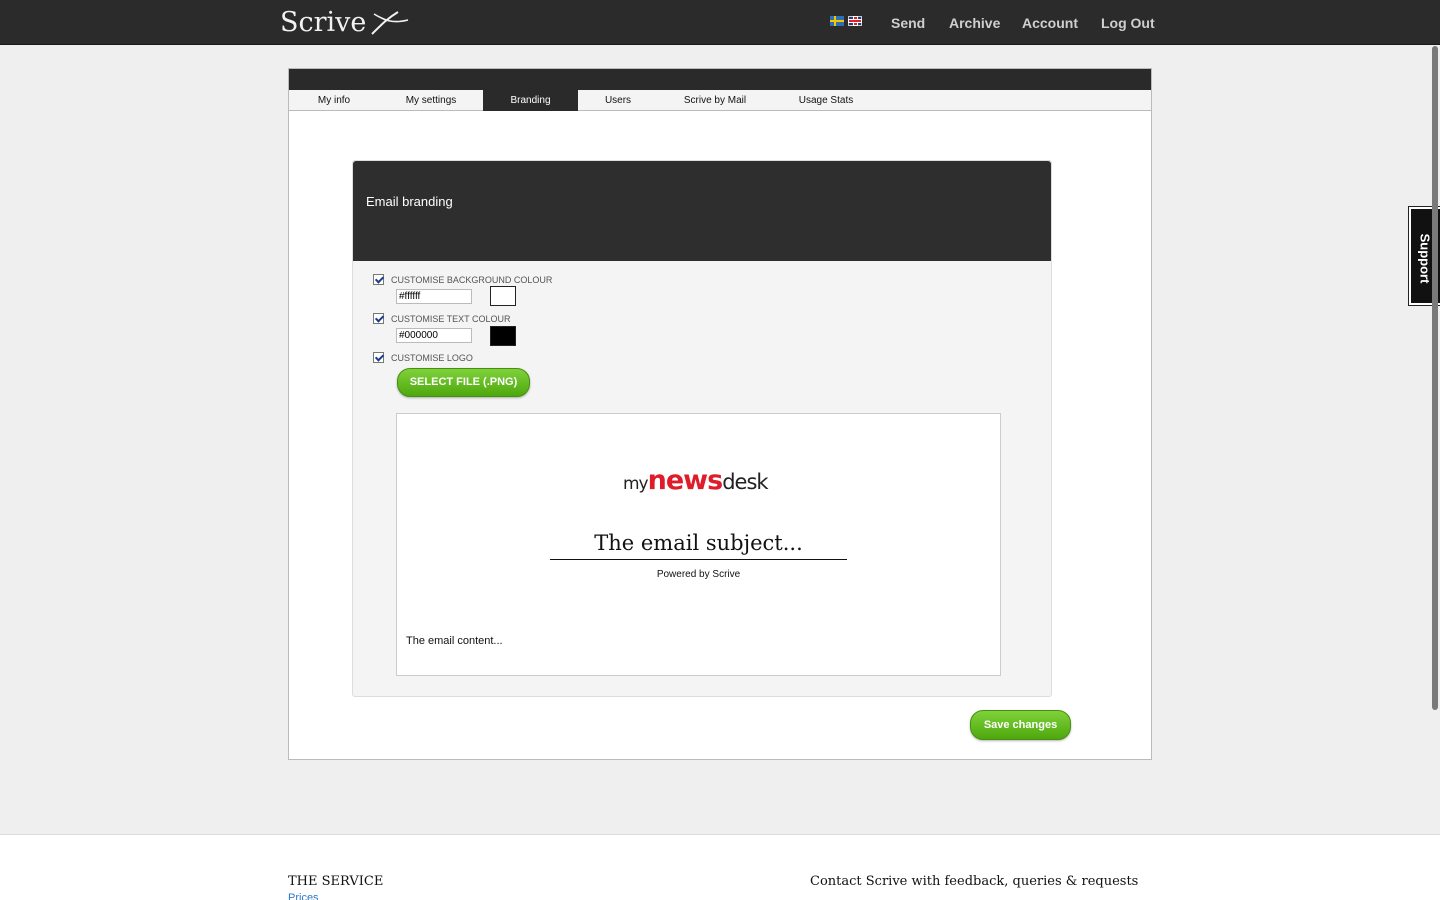 This screenshot has width=1440, height=900. I want to click on top-navigation-bar: Scrive Send Archive Account Log Out, so click(720, 22).